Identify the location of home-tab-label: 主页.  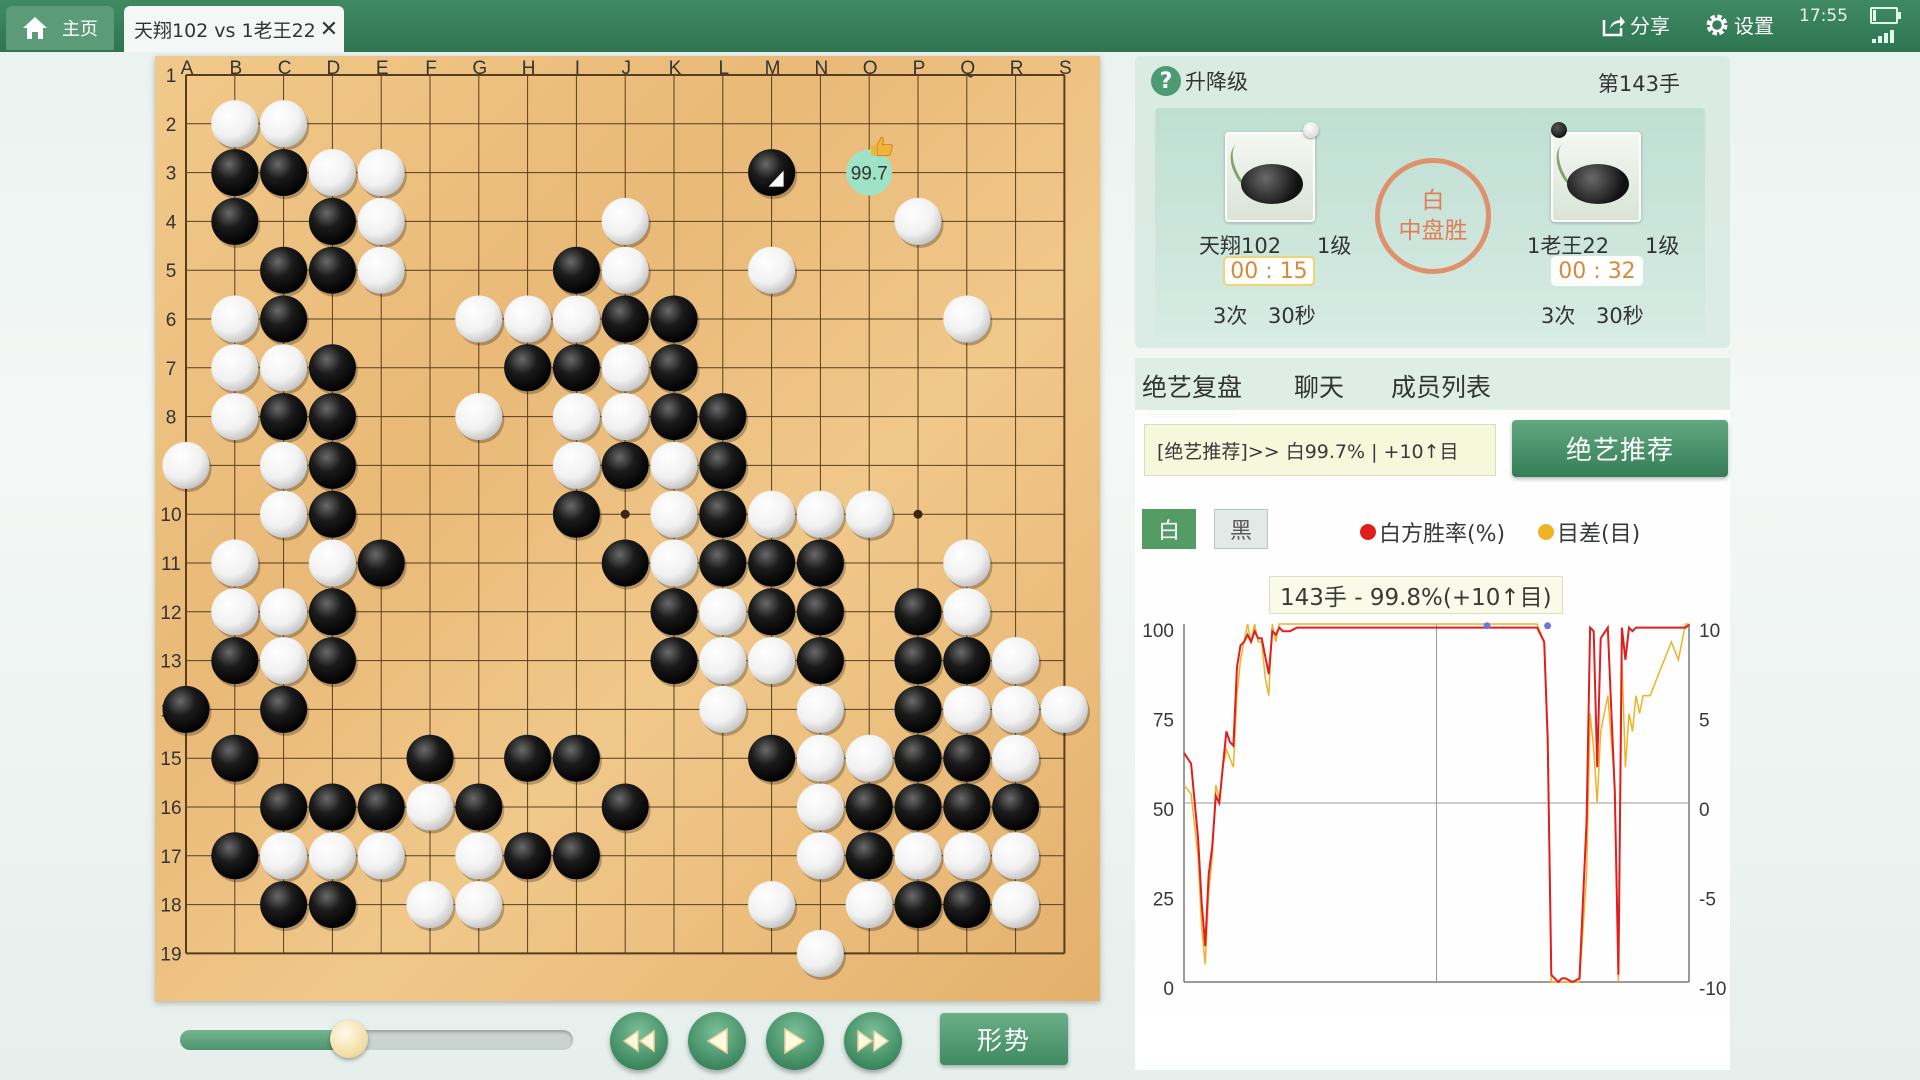
(80, 29).